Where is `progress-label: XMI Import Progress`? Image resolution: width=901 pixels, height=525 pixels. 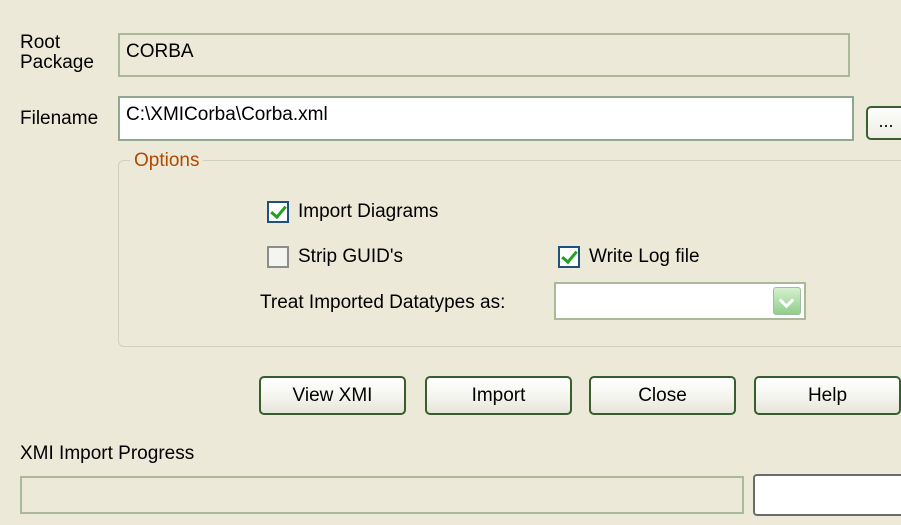
progress-label: XMI Import Progress is located at coordinates (107, 453).